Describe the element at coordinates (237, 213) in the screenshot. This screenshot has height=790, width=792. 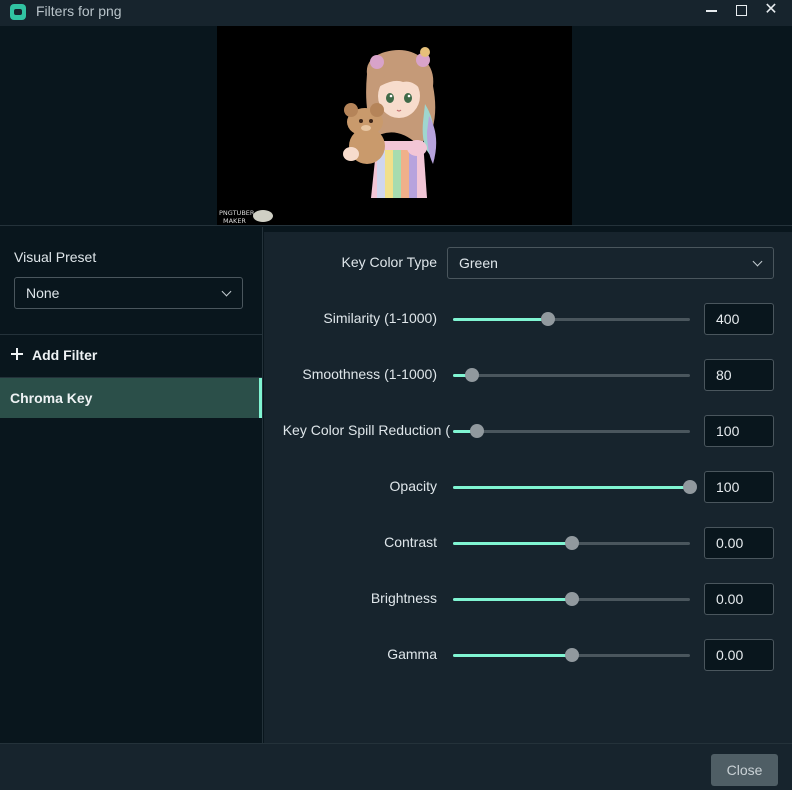
I see `watermark-text-1: PNGTUBER` at that location.